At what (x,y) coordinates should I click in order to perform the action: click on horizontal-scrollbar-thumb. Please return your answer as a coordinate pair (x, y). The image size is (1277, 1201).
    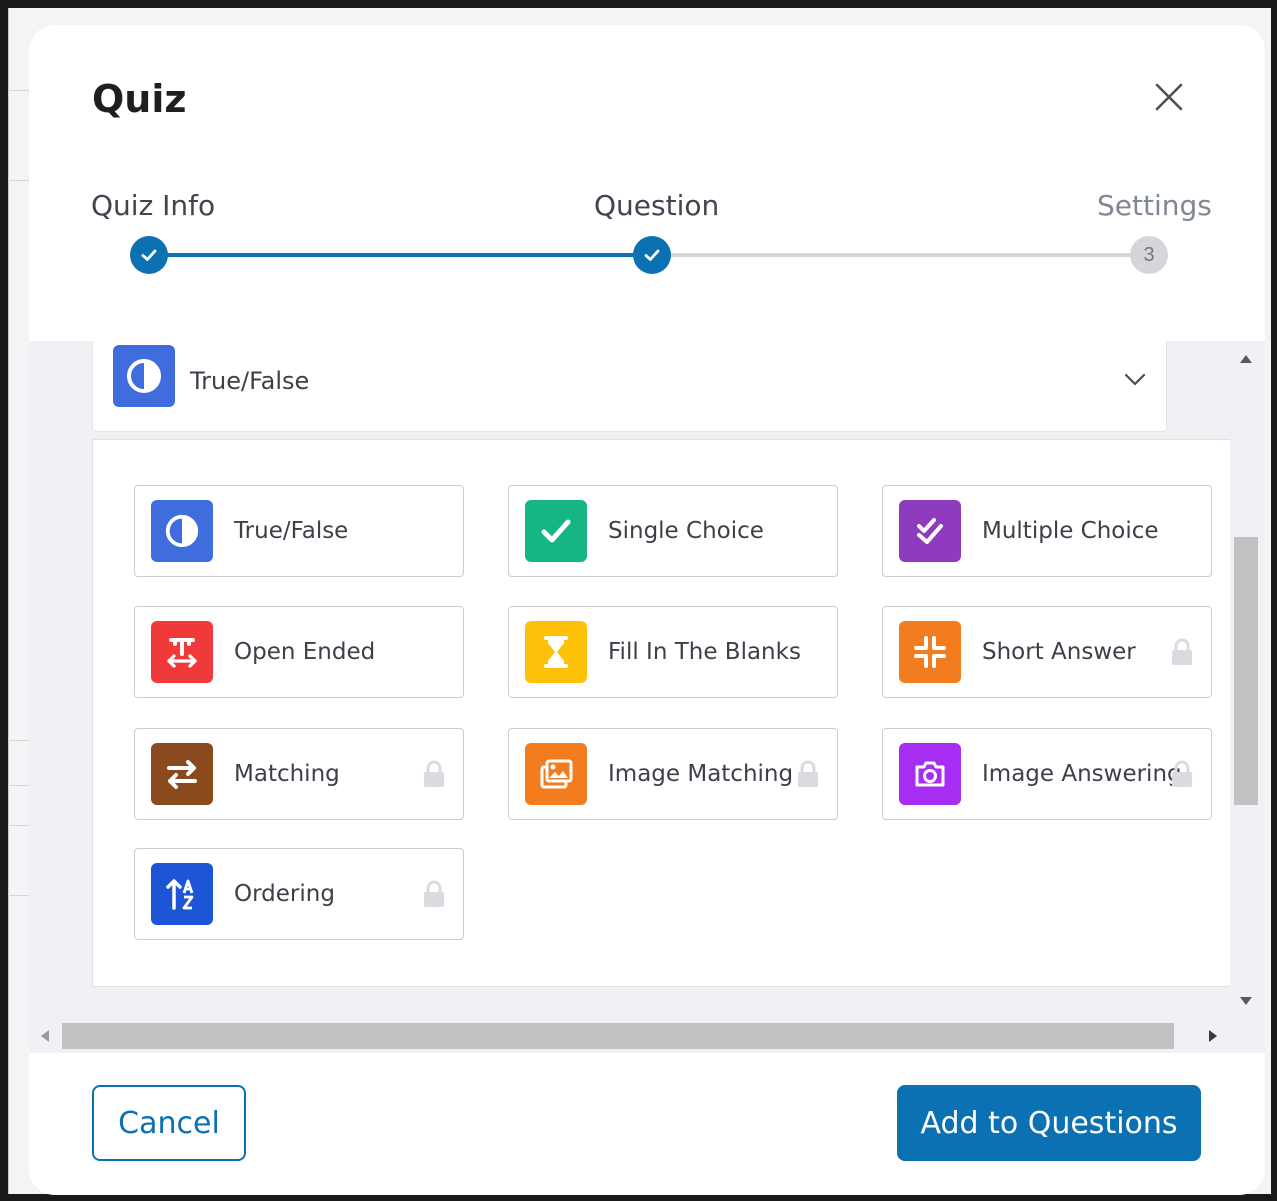
    Looking at the image, I should click on (618, 1036).